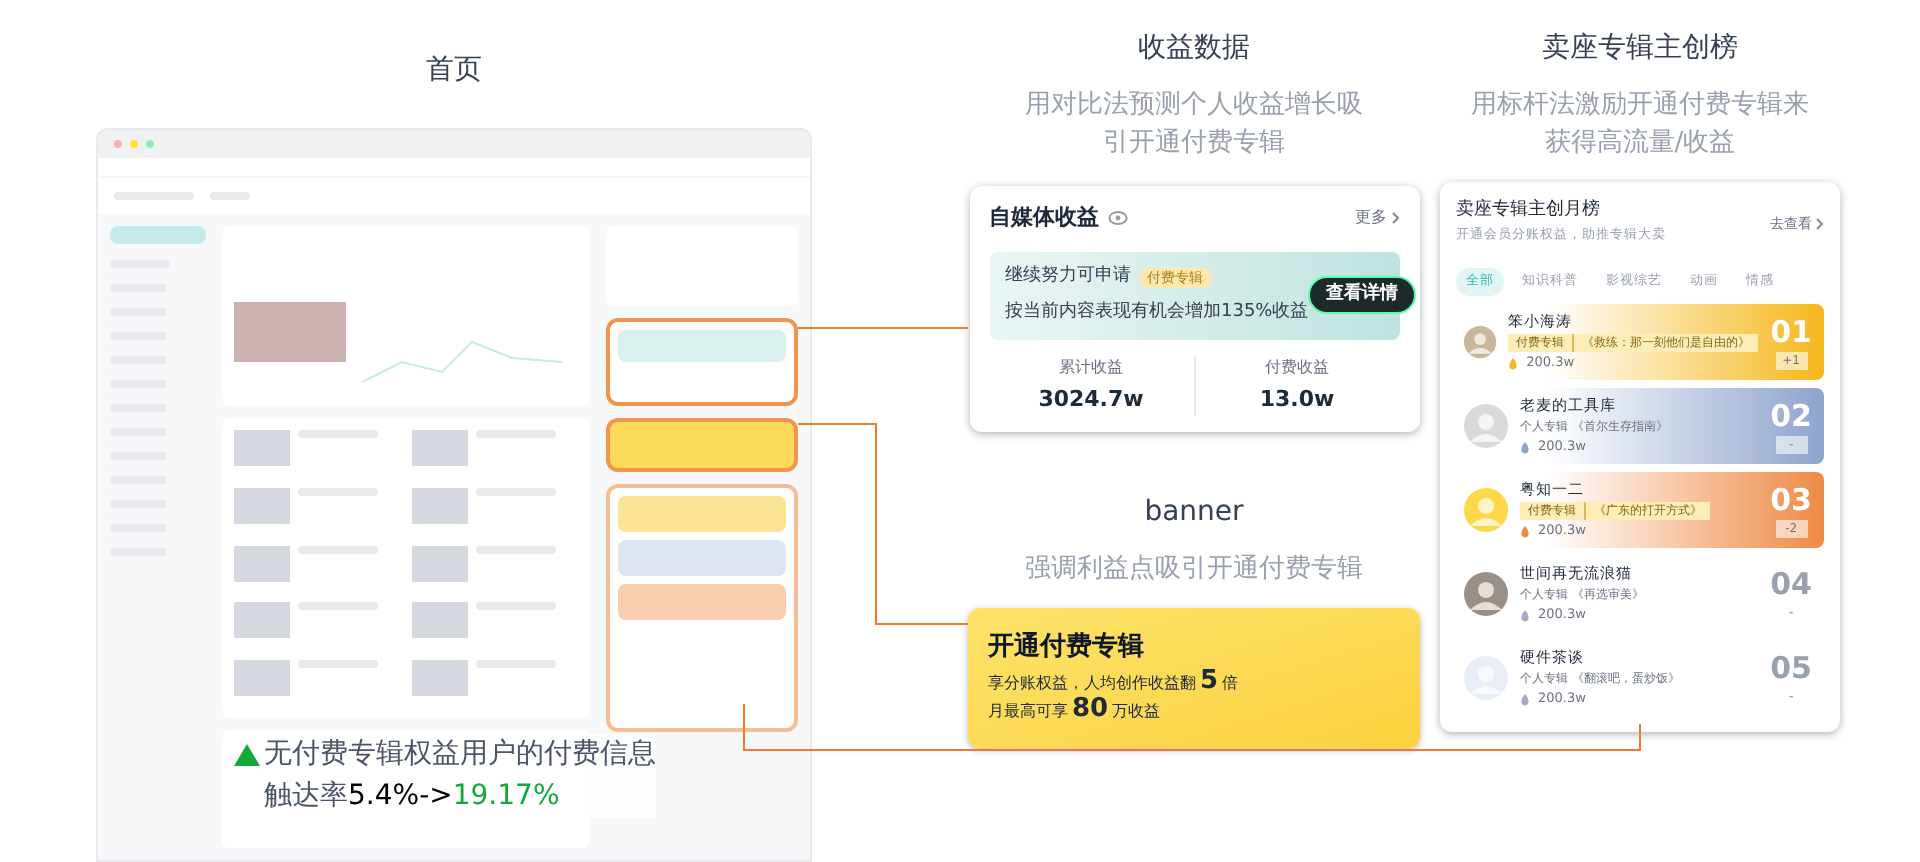 This screenshot has width=1920, height=862. I want to click on section-title: banner, so click(1194, 513).